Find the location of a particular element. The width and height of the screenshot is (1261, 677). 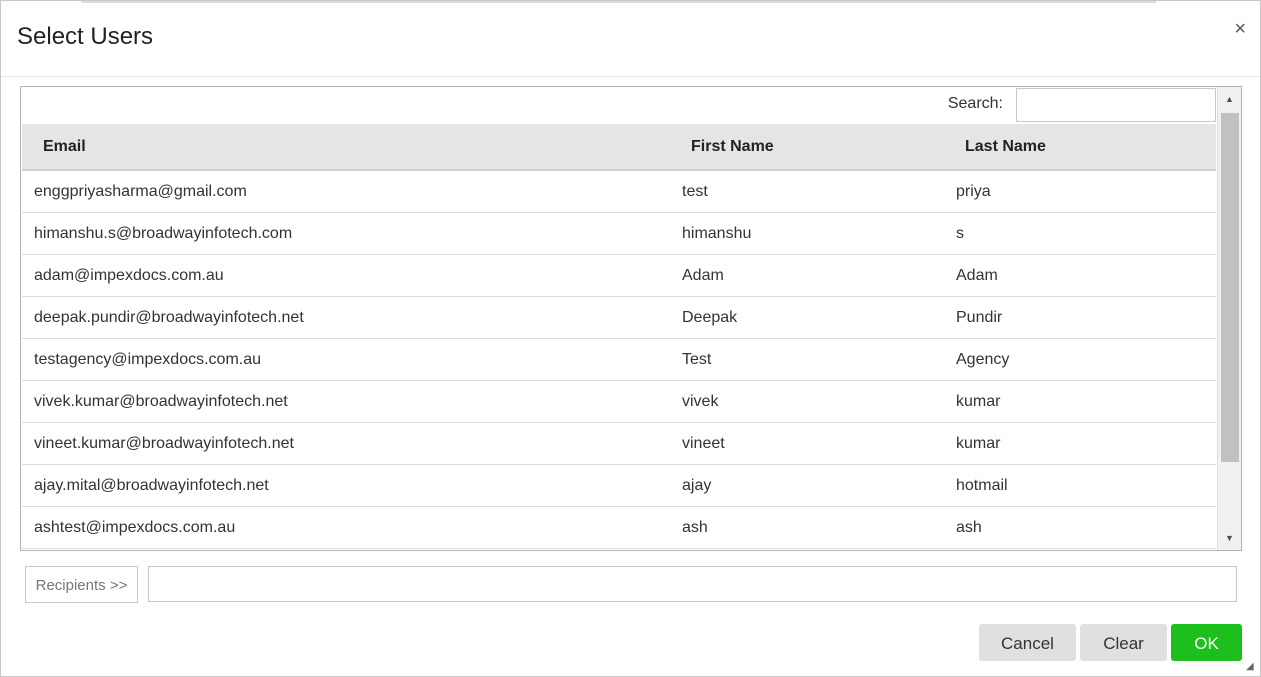

cell-last-name: Pundir is located at coordinates (1080, 317).